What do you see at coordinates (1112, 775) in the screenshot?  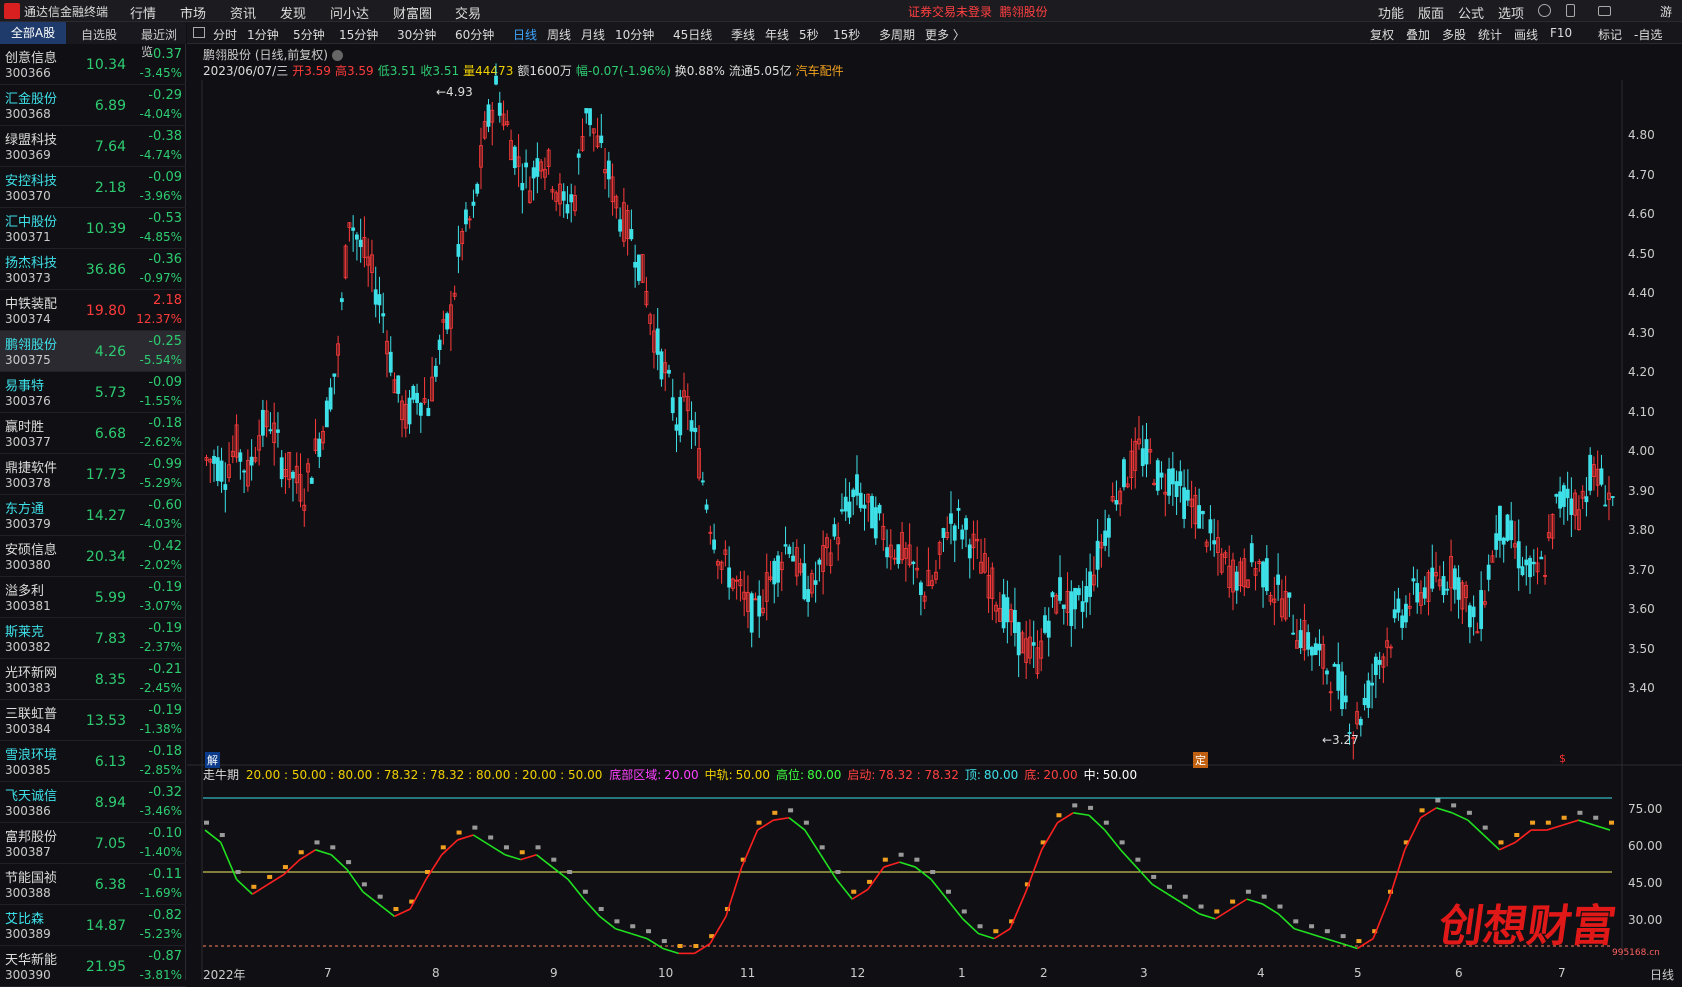 I see `indicator-item-6: 中: 50.00` at bounding box center [1112, 775].